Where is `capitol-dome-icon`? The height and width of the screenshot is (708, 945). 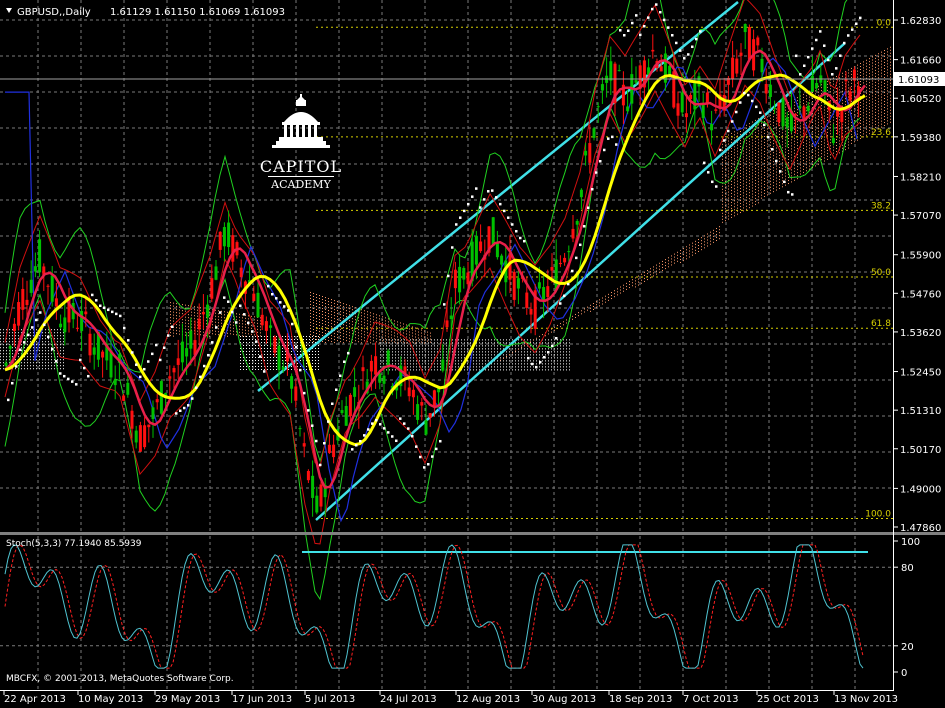 capitol-dome-icon is located at coordinates (301, 121).